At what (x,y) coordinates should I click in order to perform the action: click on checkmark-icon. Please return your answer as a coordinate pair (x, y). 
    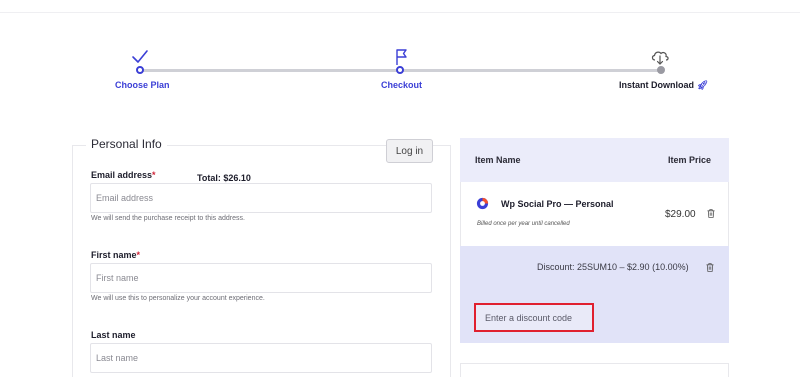
    Looking at the image, I should click on (140, 56).